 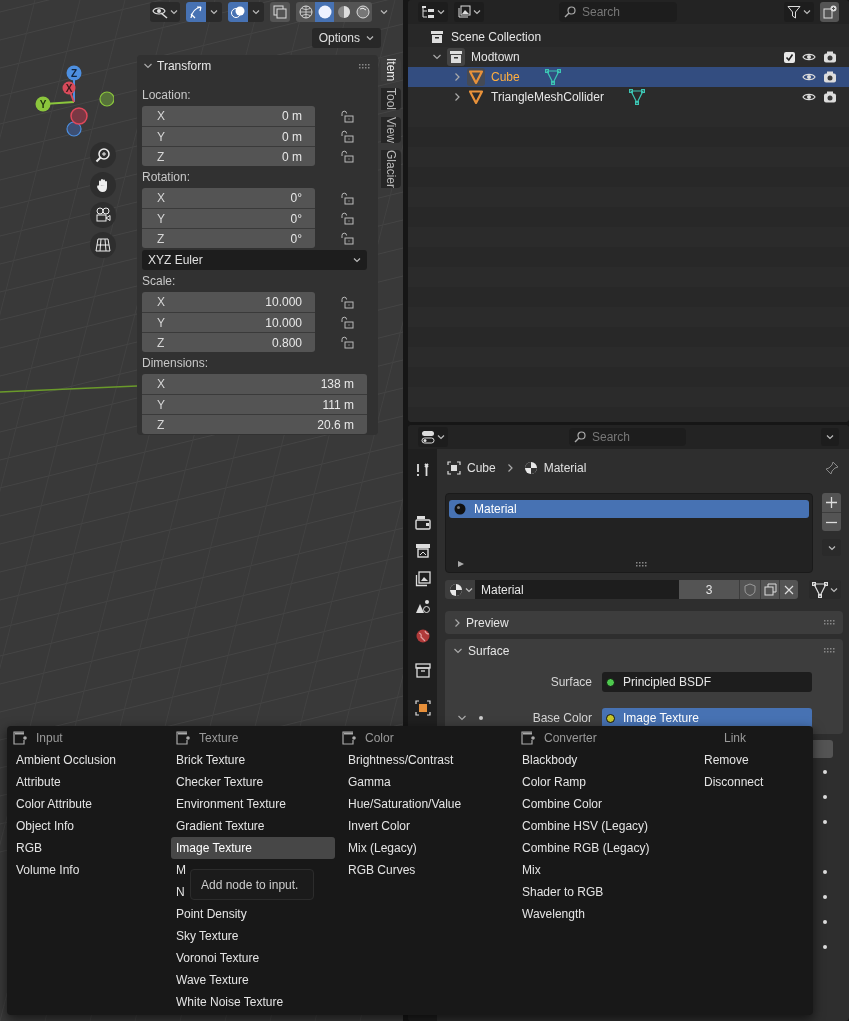 I want to click on menu-item: Blackbody, so click(x=606, y=760).